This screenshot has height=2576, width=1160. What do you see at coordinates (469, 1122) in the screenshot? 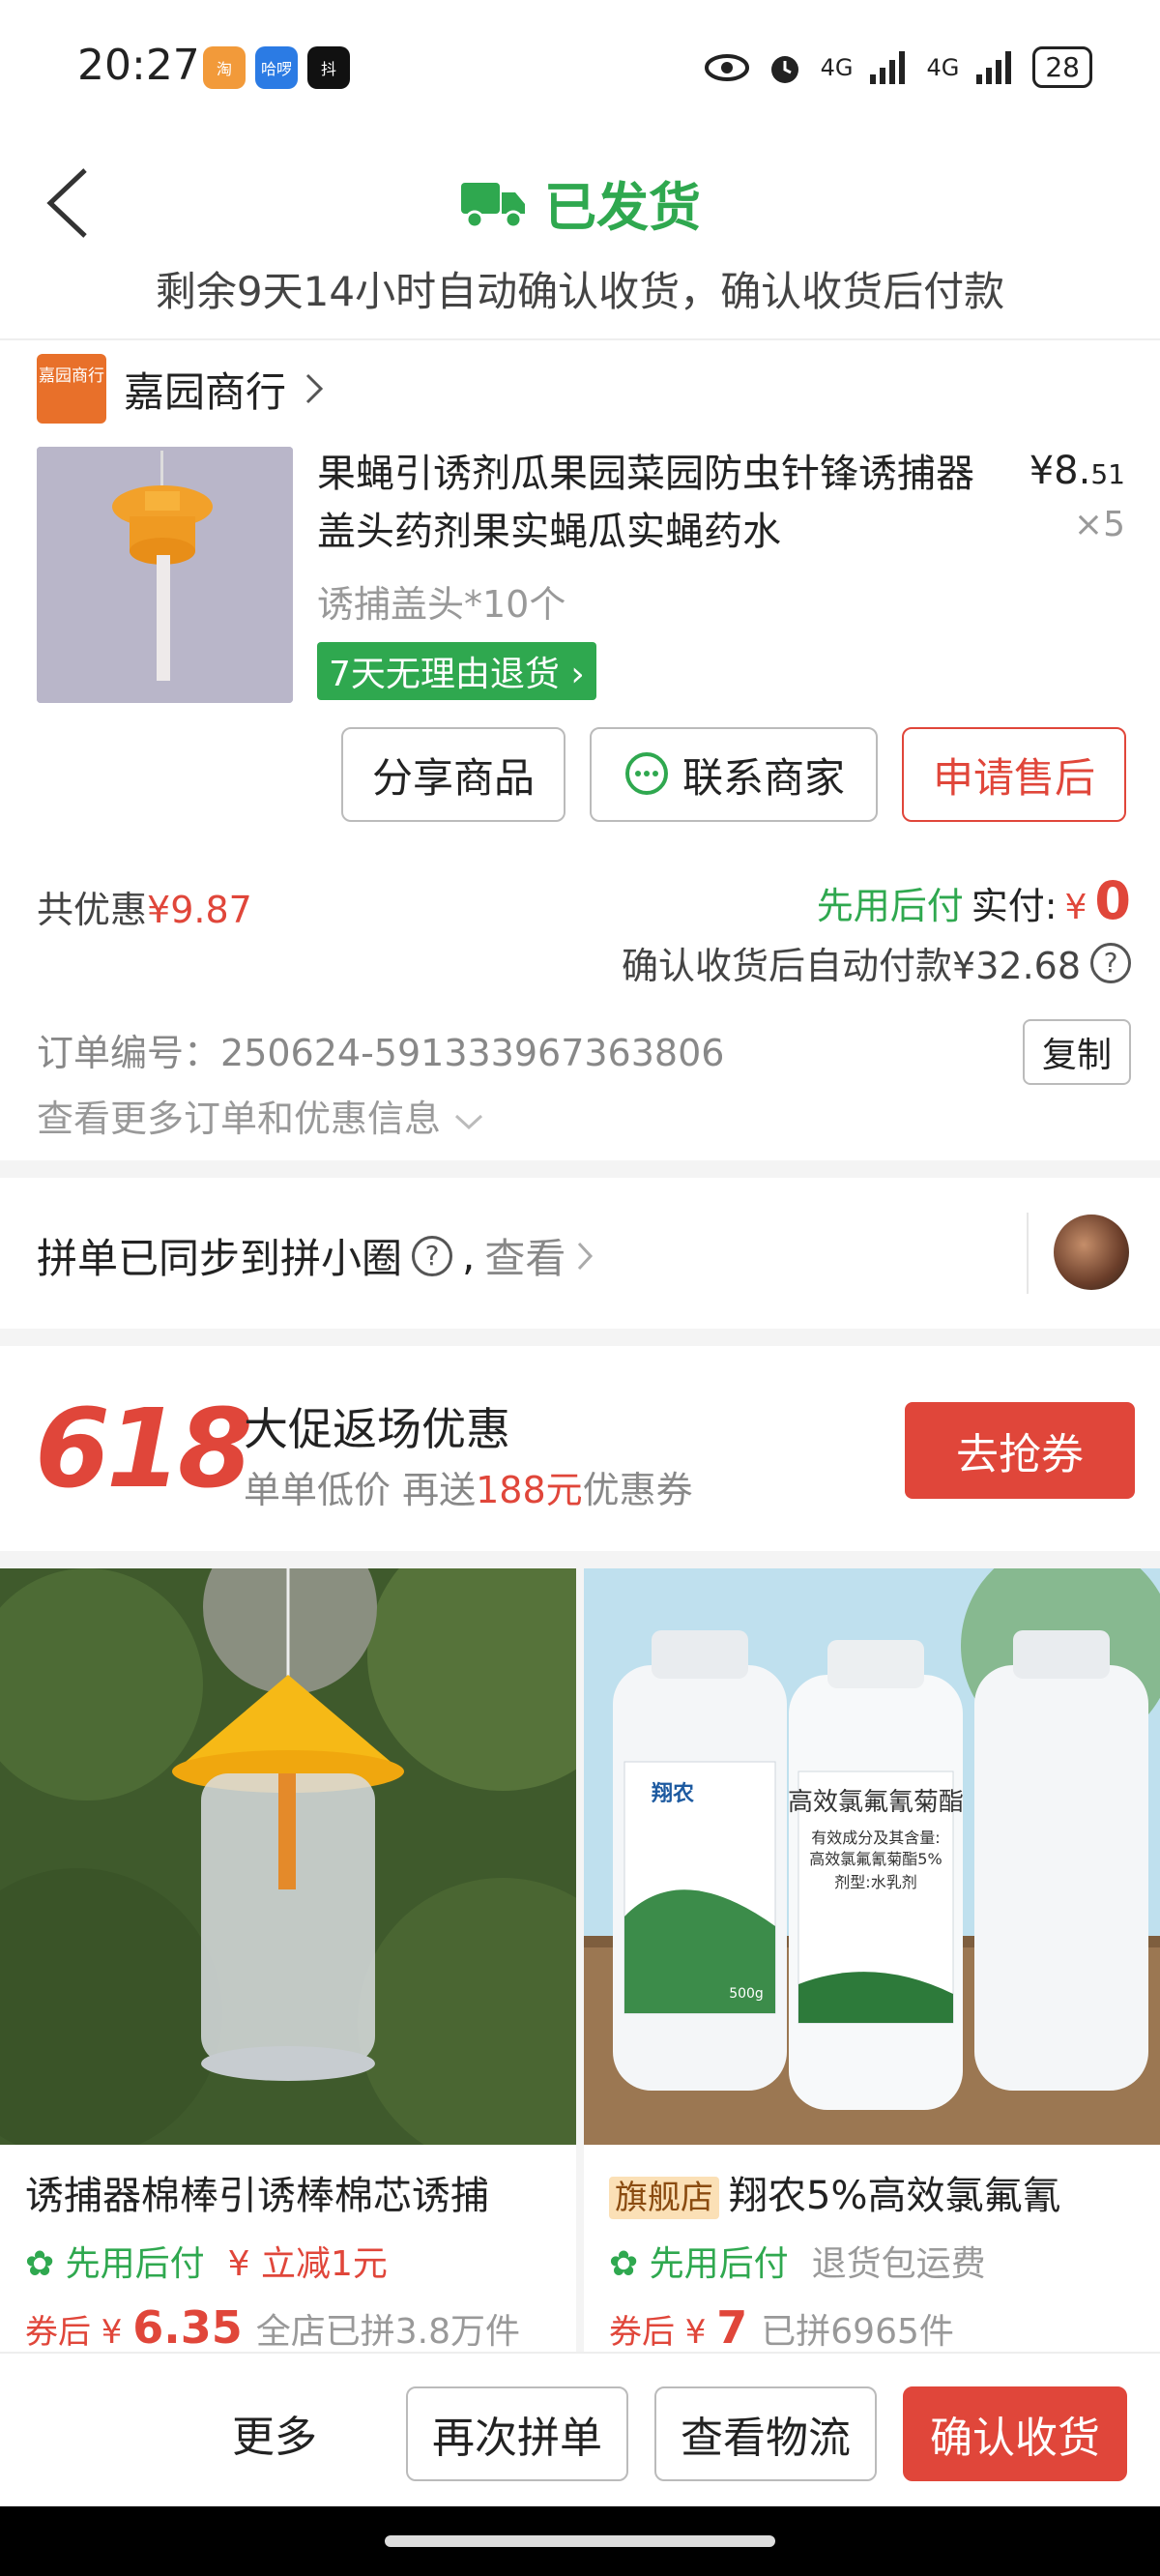
I see `chevron-down-icon` at bounding box center [469, 1122].